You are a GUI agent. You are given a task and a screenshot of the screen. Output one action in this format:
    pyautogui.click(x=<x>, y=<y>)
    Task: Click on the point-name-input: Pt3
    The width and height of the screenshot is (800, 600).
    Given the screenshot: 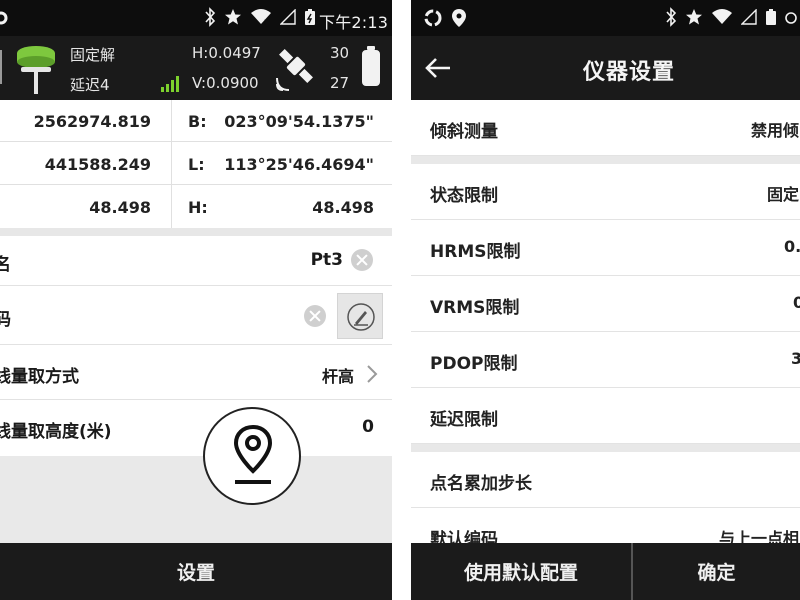 What is the action you would take?
    pyautogui.click(x=327, y=260)
    